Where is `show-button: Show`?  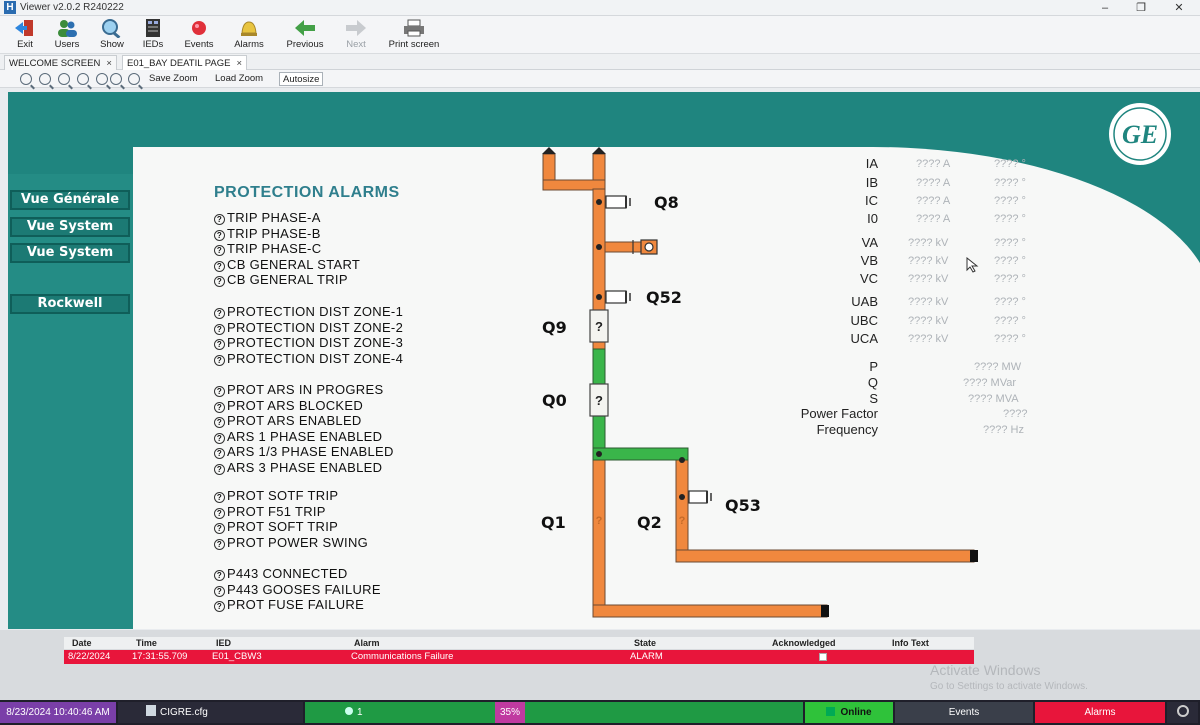 show-button: Show is located at coordinates (112, 35).